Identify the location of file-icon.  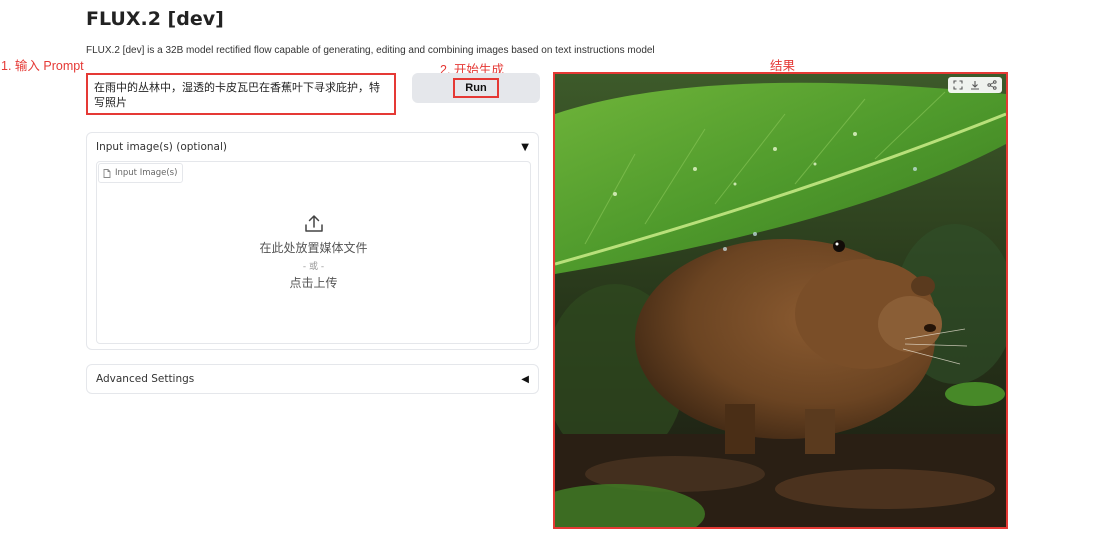
(107, 173).